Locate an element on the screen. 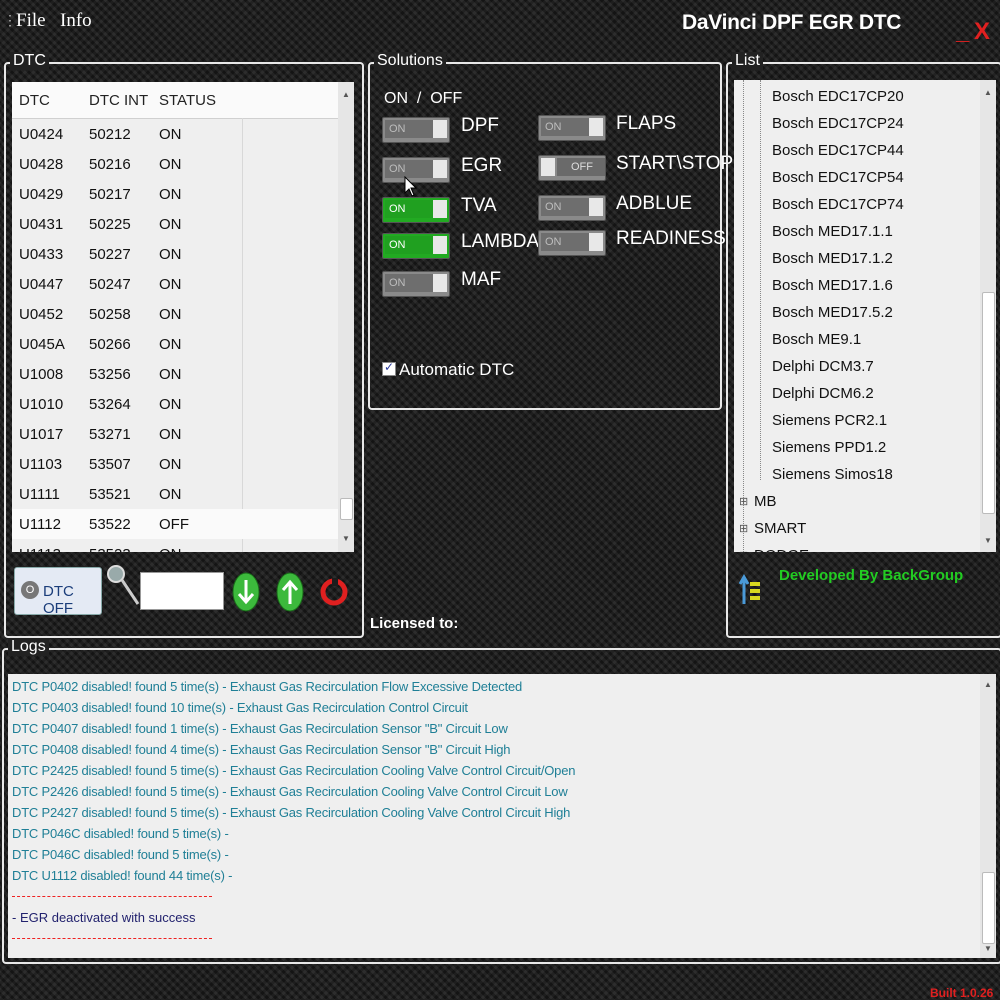 This screenshot has width=1000, height=1000. logs-scroll-up-icon: ▲ is located at coordinates (988, 684).